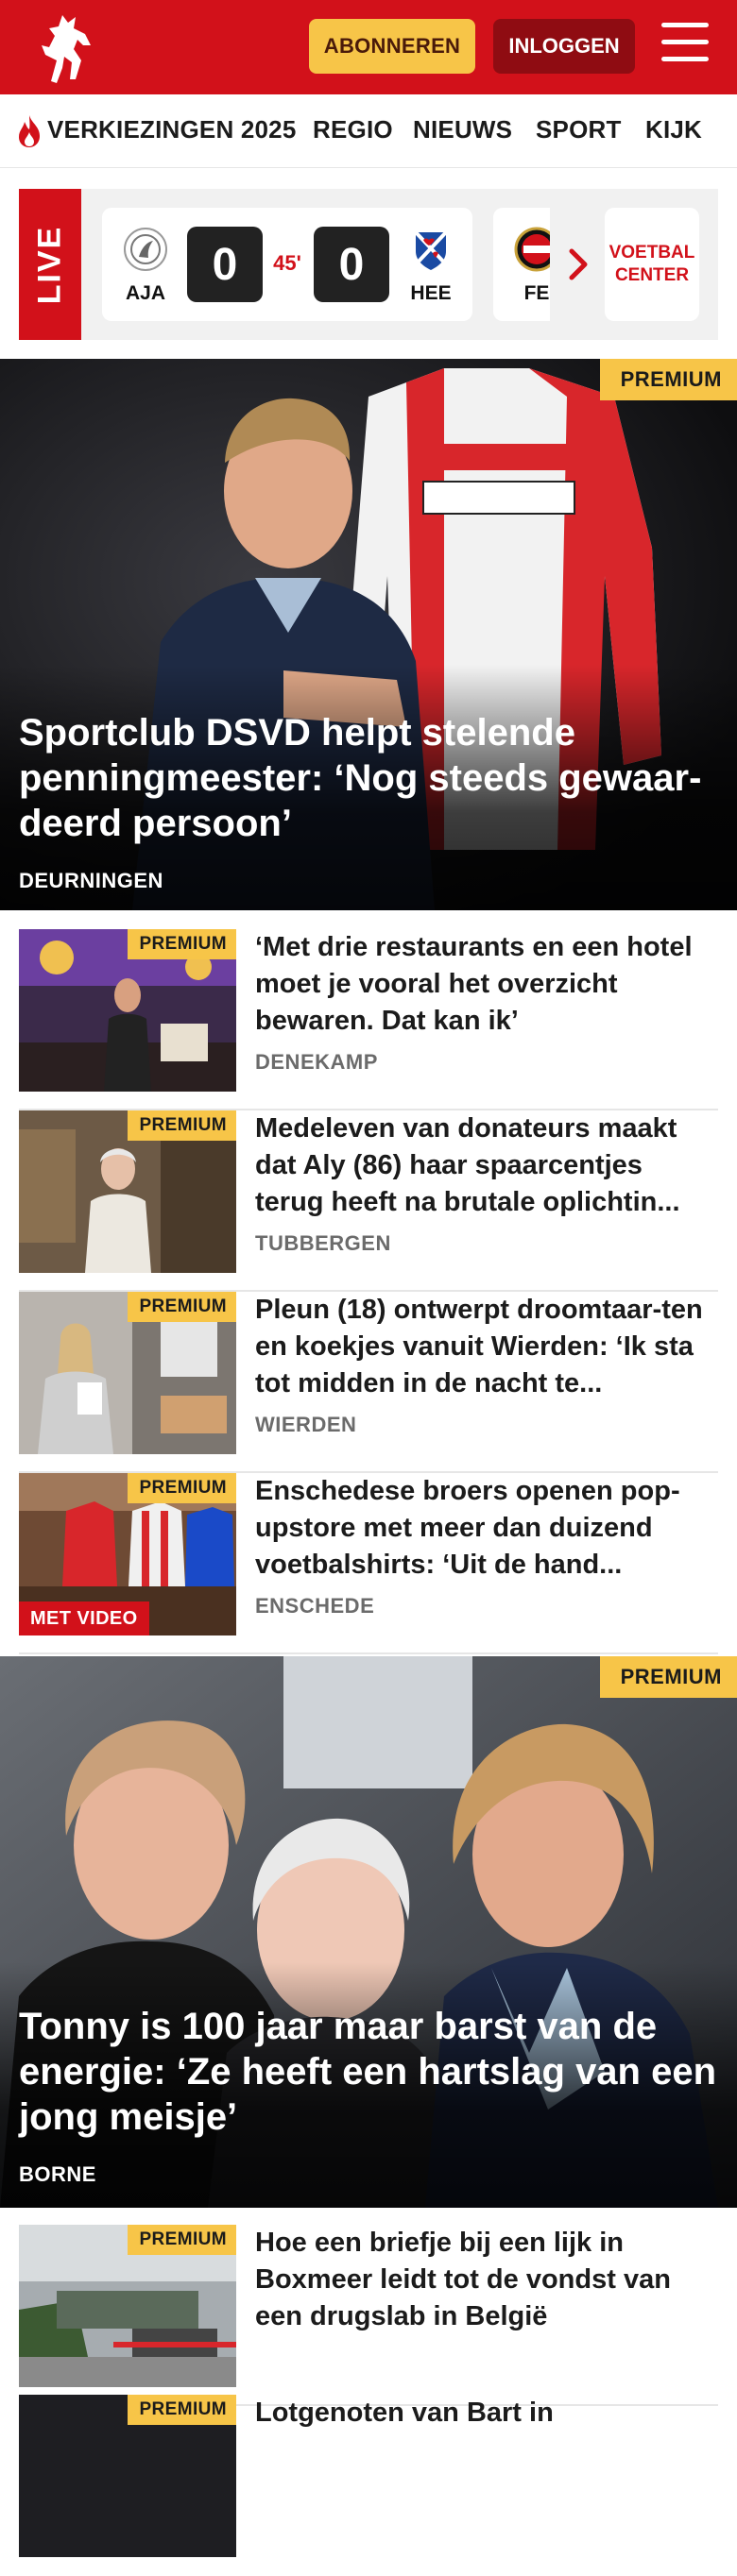 This screenshot has height=2576, width=737. Describe the element at coordinates (225, 264) in the screenshot. I see `home-score: 0` at that location.